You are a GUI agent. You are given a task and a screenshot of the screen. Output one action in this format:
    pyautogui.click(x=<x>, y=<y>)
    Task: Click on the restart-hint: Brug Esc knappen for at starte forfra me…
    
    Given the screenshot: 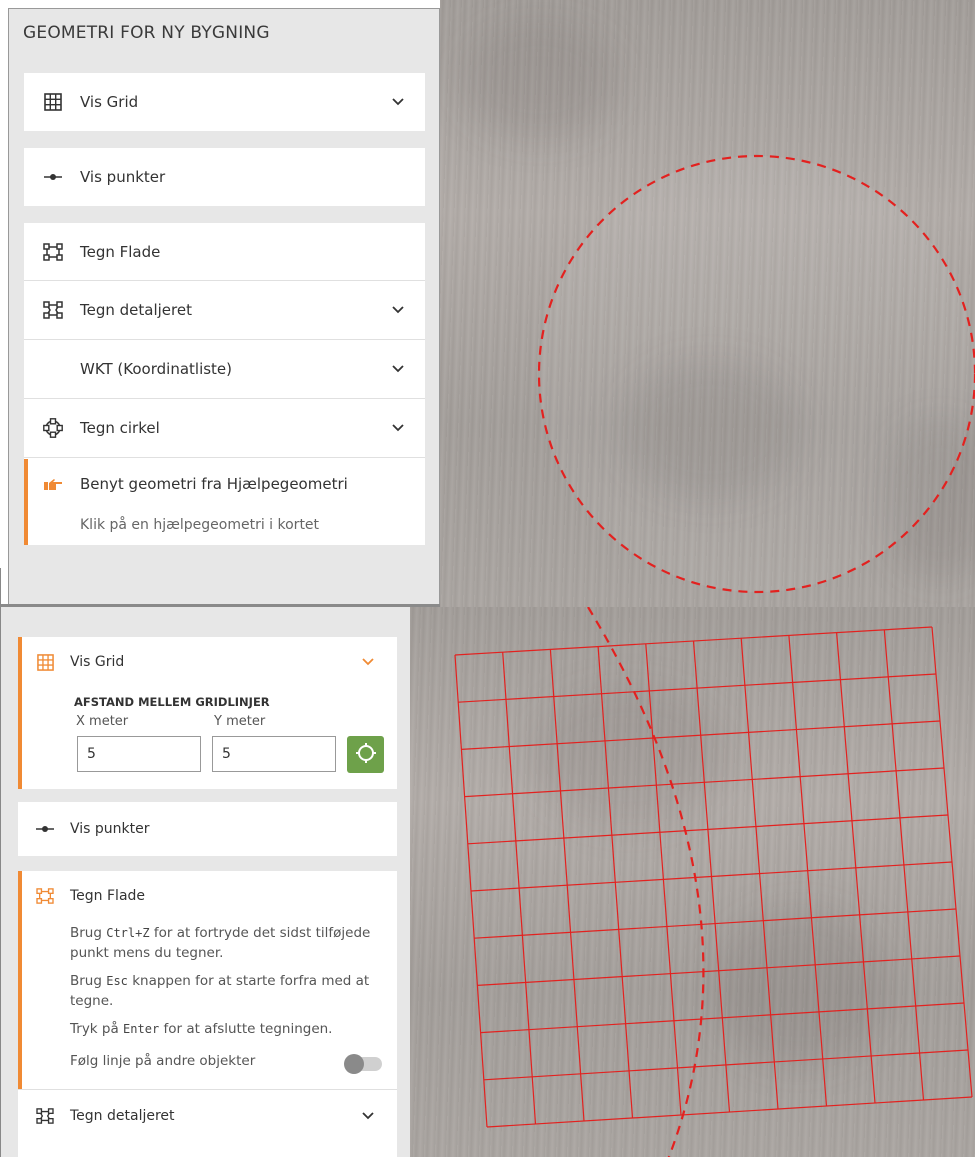 What is the action you would take?
    pyautogui.click(x=220, y=991)
    